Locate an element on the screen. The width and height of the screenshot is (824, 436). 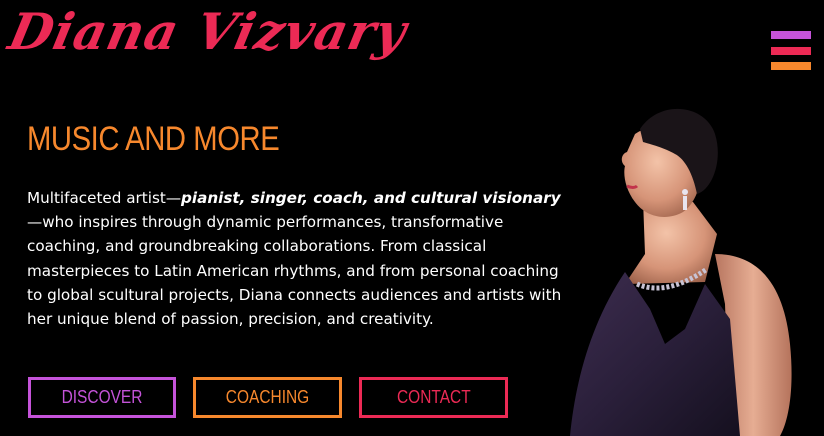
hamburger-menu-icon is located at coordinates (791, 51).